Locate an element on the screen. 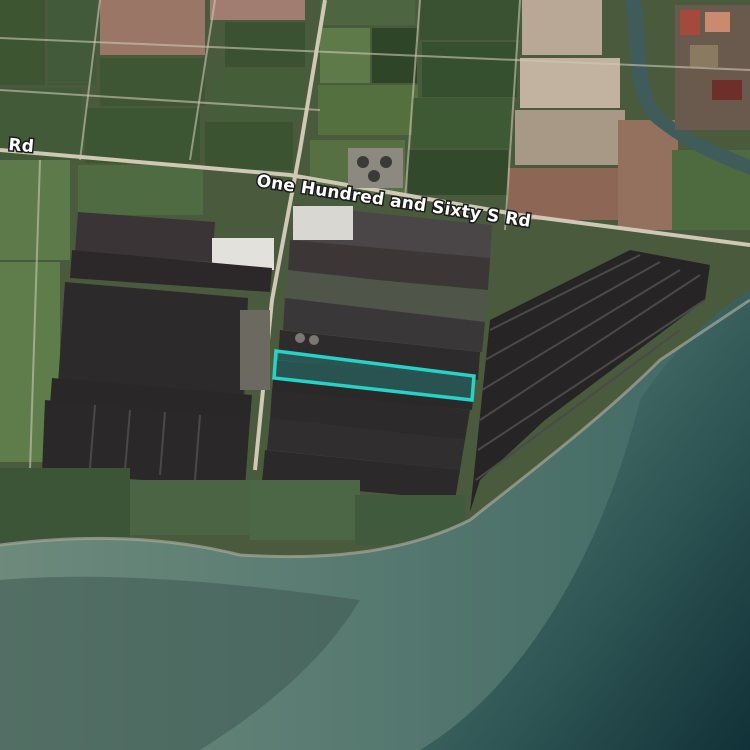 The height and width of the screenshot is (750, 750). pumping-station is located at coordinates (375, 168).